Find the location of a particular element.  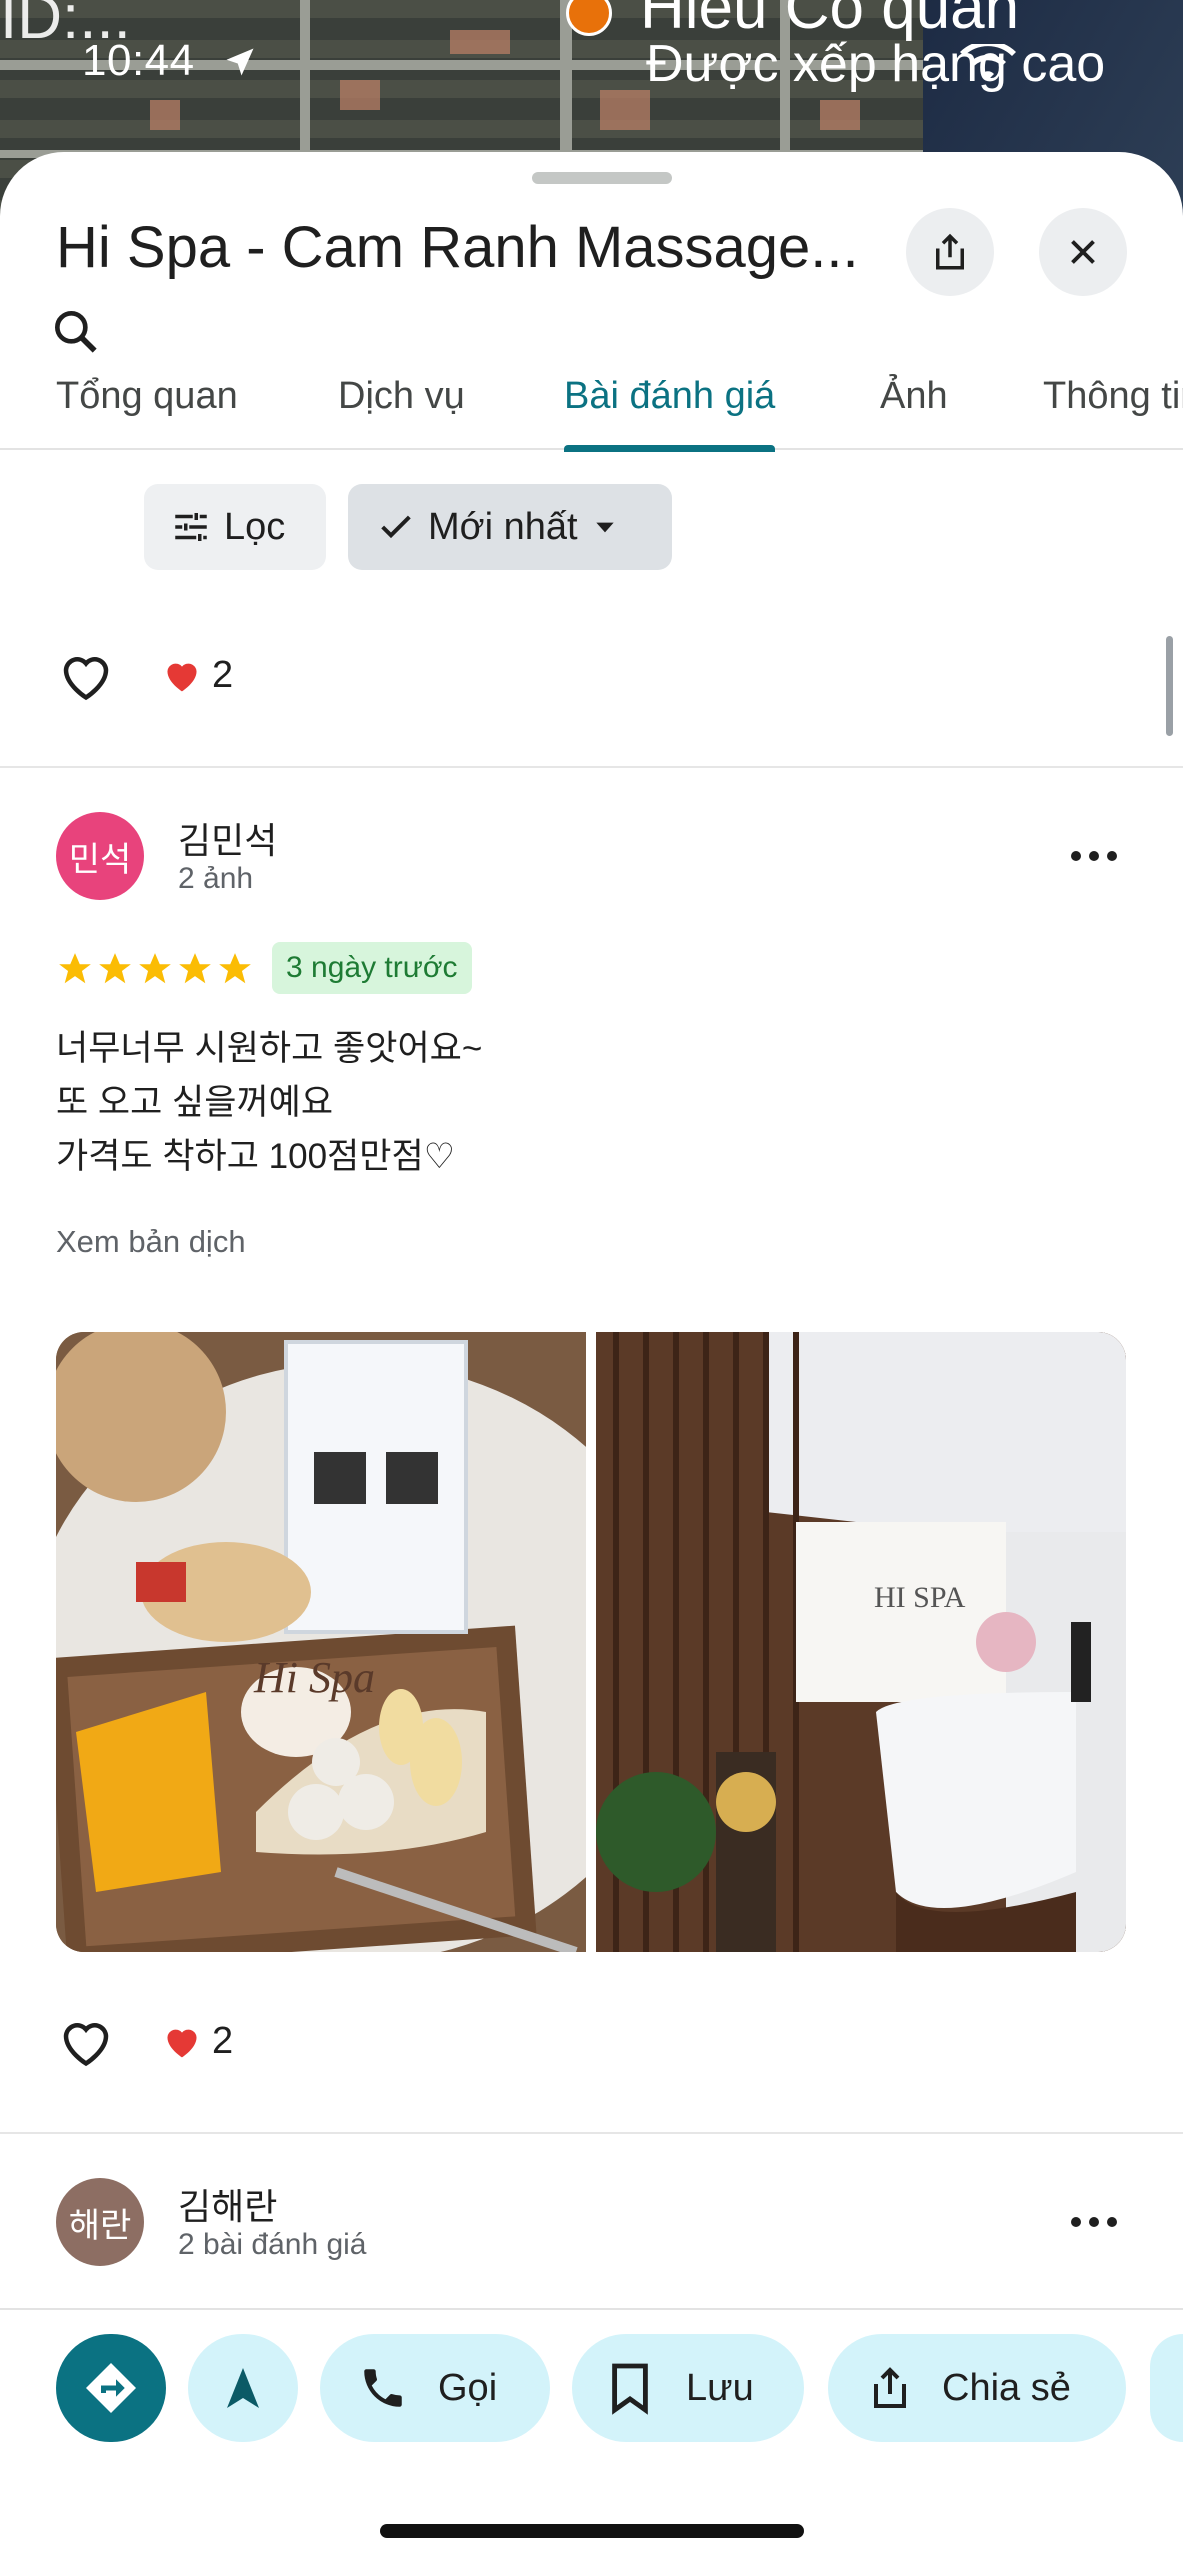

share-button is located at coordinates (950, 252).